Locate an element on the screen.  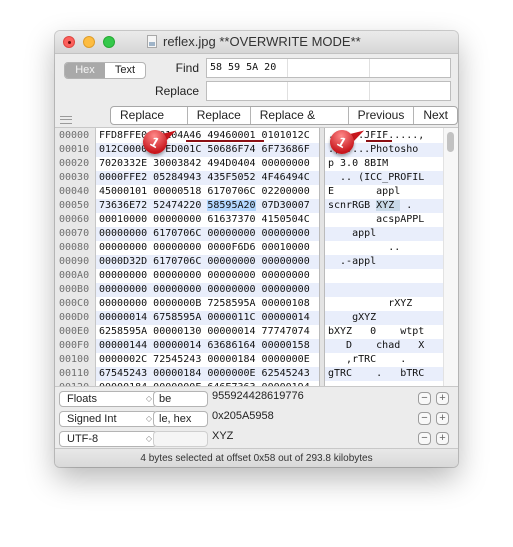
offset-cell: 00000 is located at coordinates (74, 135).